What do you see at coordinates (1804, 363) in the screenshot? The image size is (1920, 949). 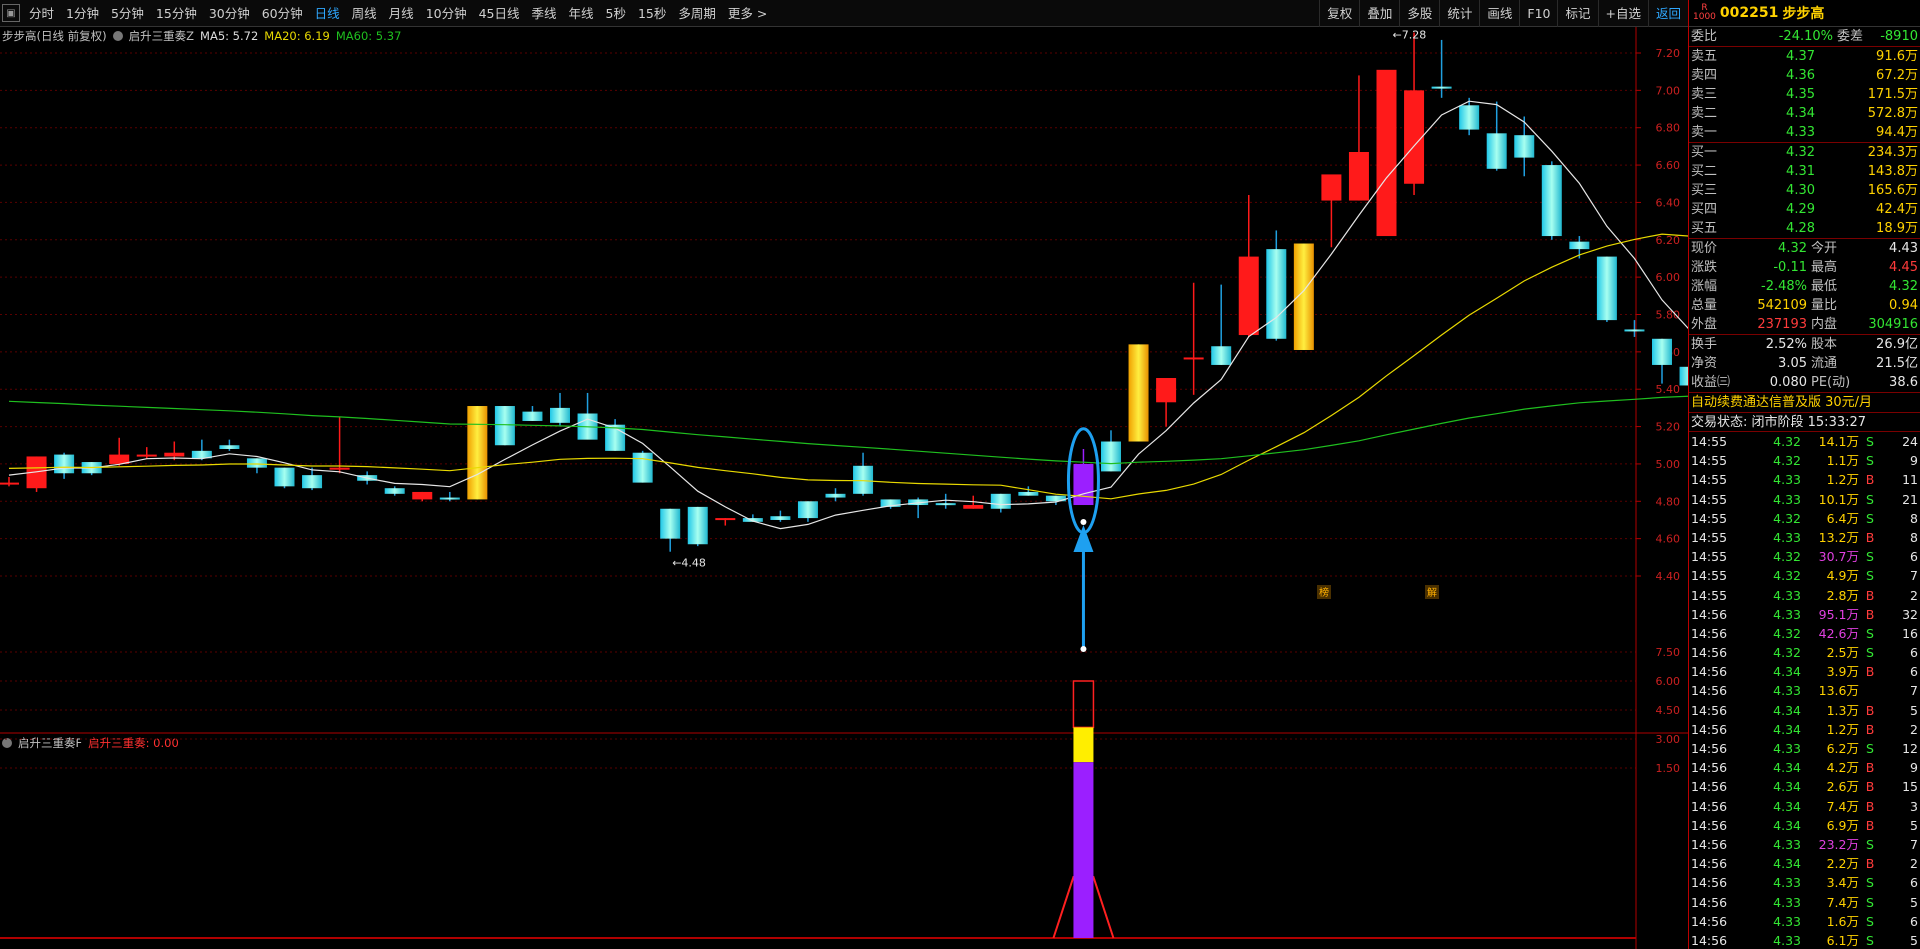 I see `fund-row-1: 净资 3.05 流通 21.5亿` at bounding box center [1804, 363].